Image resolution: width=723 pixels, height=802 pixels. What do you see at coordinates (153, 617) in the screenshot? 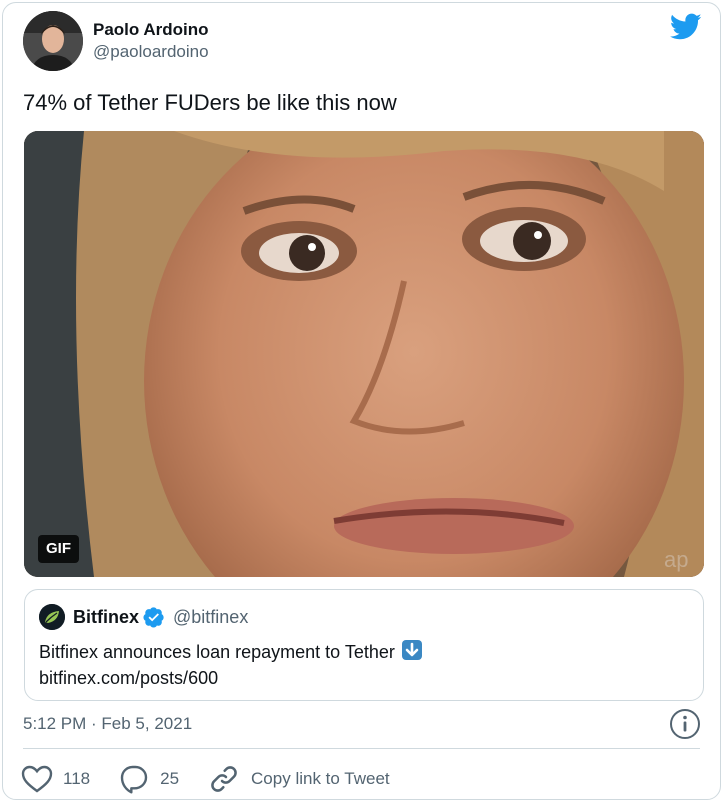
I see `verified-badge-icon` at bounding box center [153, 617].